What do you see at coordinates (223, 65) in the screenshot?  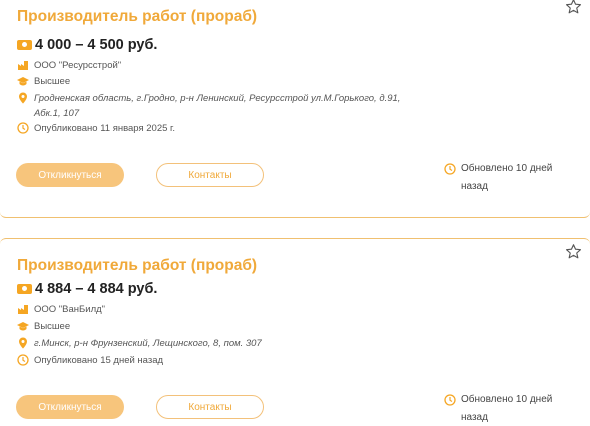 I see `company-row: ООО "Ресурсстрой"` at bounding box center [223, 65].